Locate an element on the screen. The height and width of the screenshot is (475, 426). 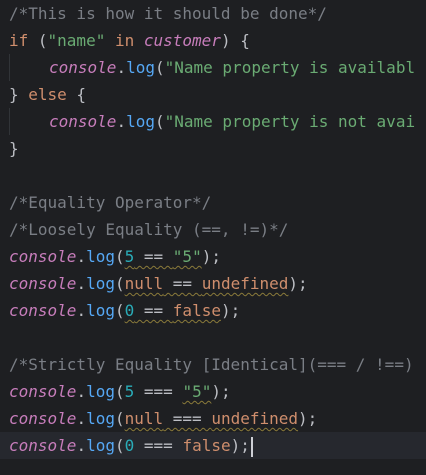
code-line: if ("name" in customer) { is located at coordinates (213, 40).